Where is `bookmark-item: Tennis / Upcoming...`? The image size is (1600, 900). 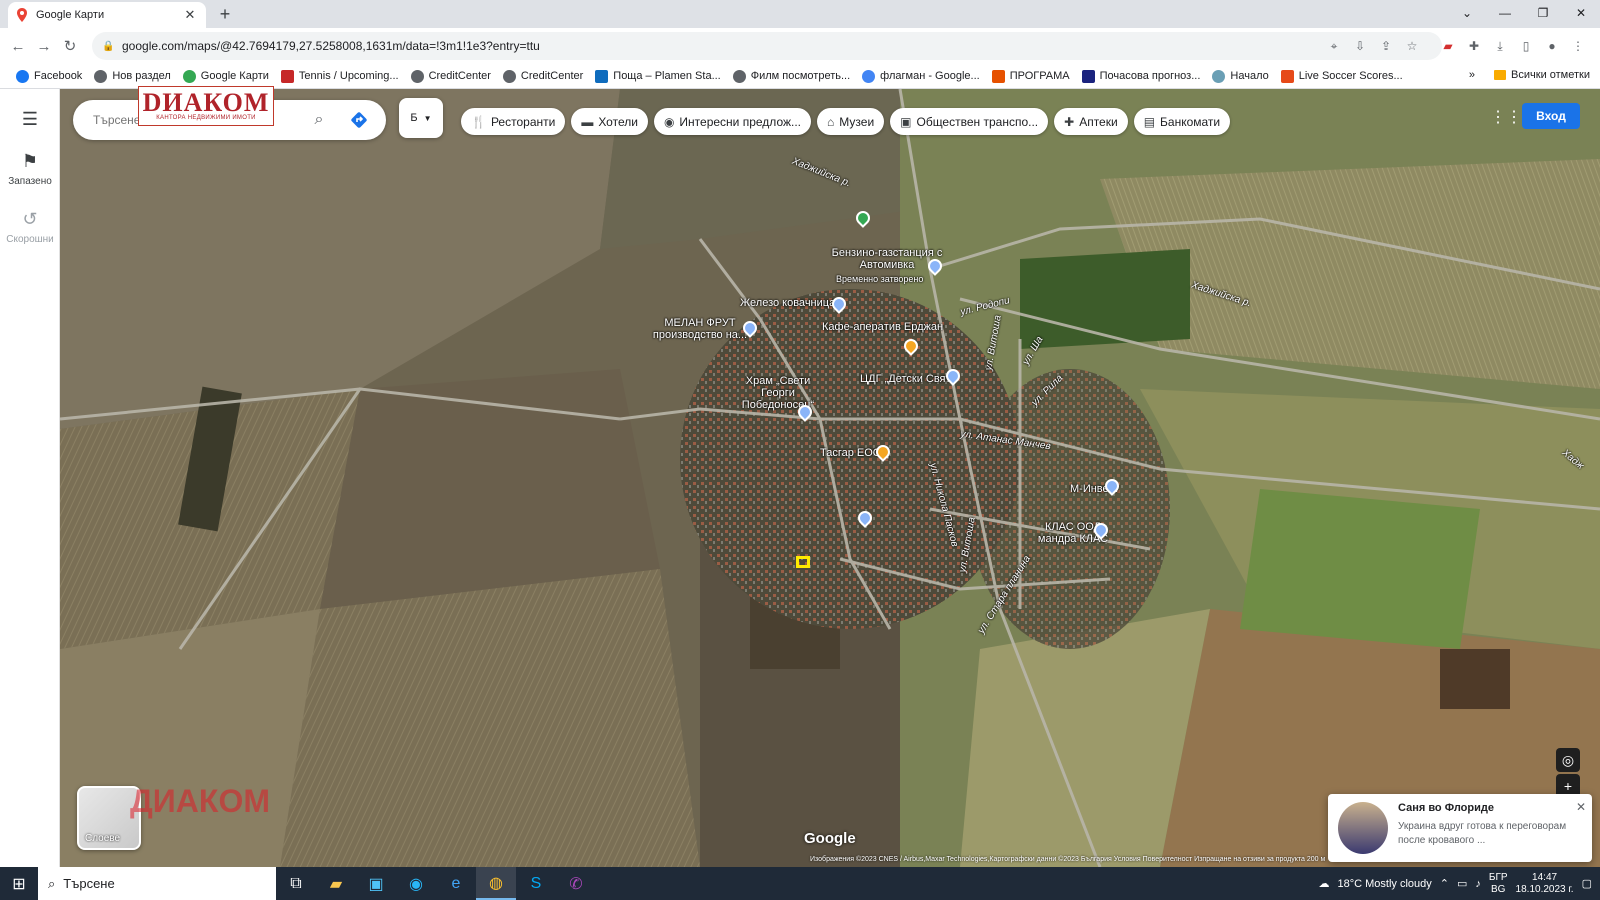
bookmark-item: Tennis / Upcoming... is located at coordinates (340, 76).